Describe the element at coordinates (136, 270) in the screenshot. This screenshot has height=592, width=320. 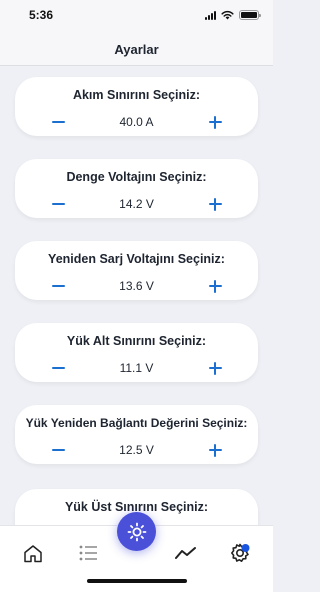
I see `setting-card-recharge-voltage: Yeniden Sarj Voltajını Seçiniz: 13.6 V` at that location.